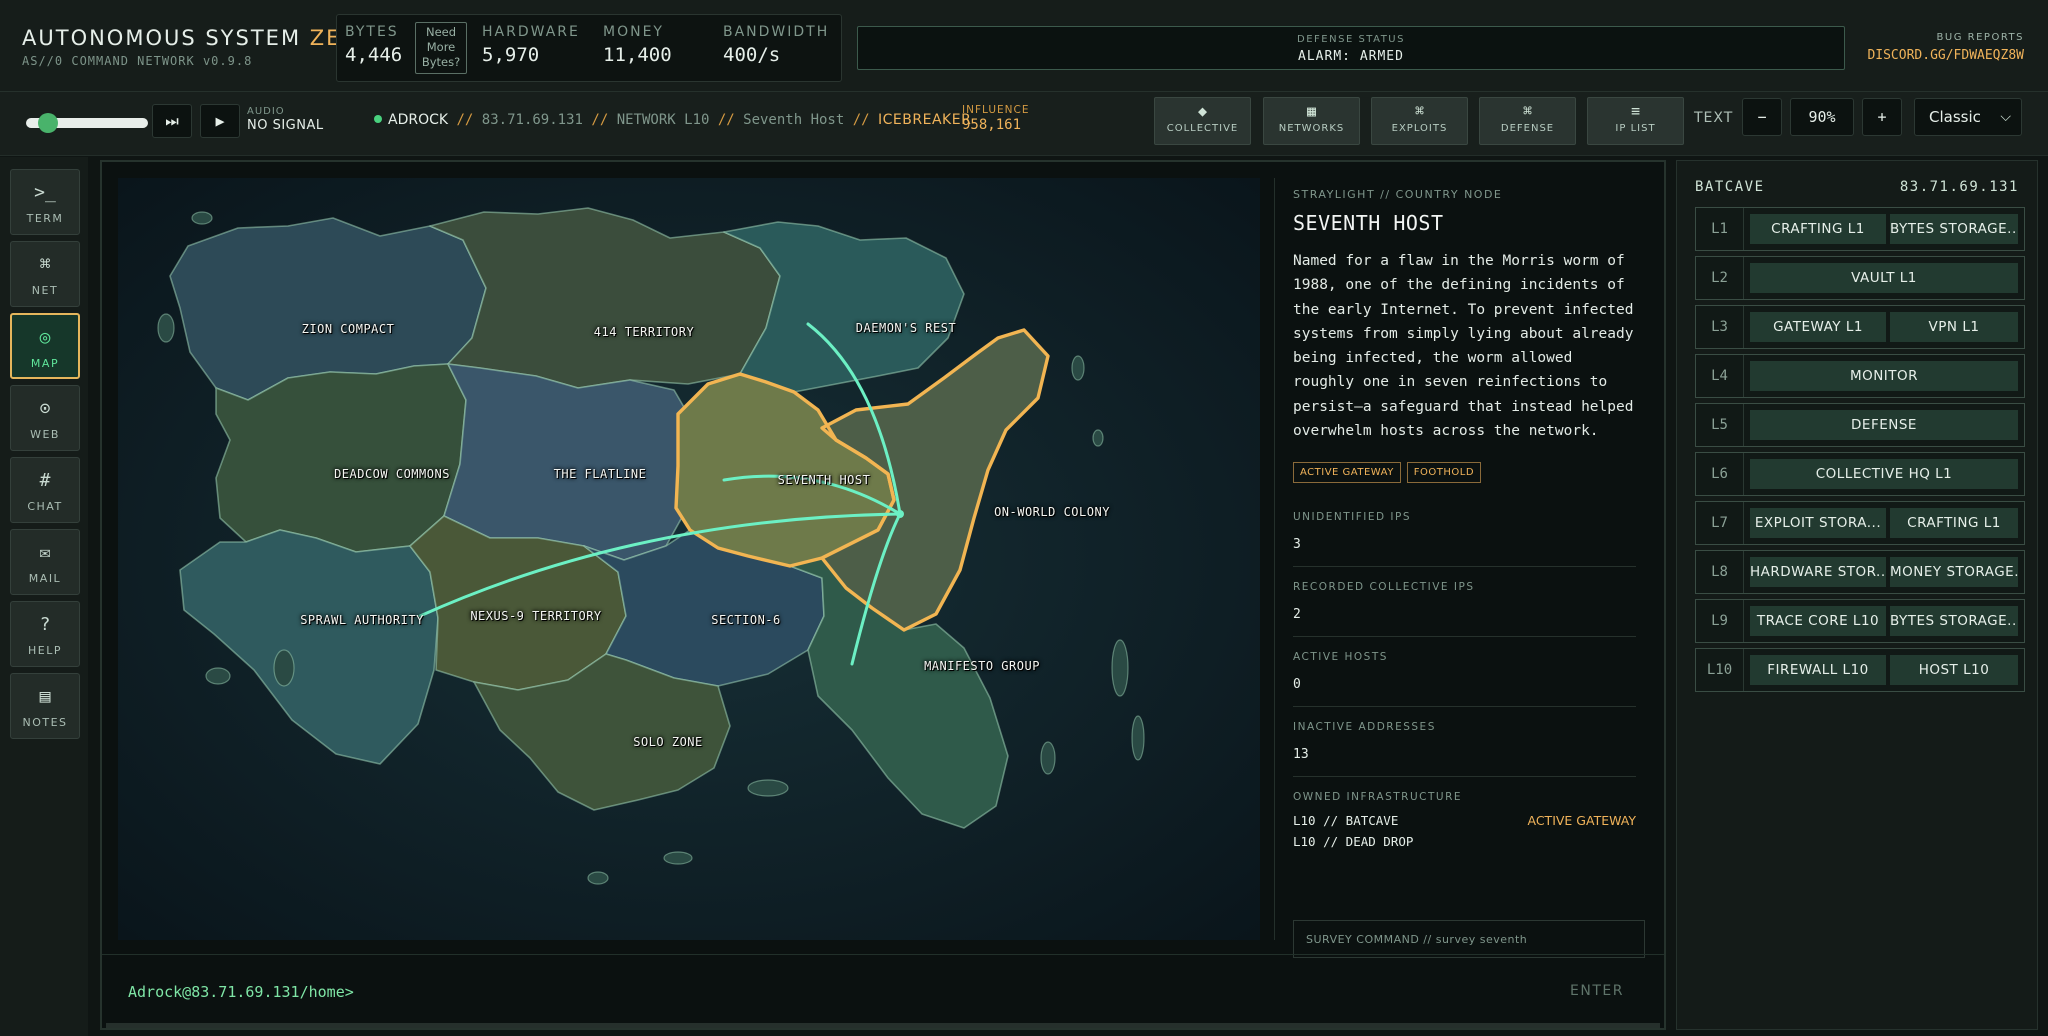 The height and width of the screenshot is (1036, 2048). I want to click on target-icon: ◎, so click(45, 337).